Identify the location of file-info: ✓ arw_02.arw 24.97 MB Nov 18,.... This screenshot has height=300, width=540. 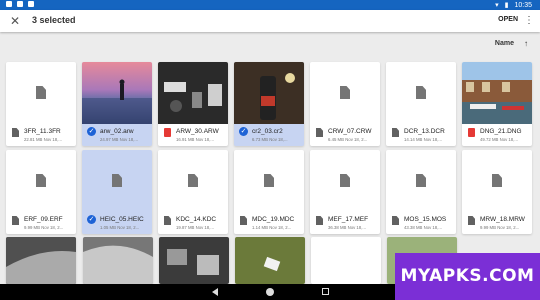
(117, 135).